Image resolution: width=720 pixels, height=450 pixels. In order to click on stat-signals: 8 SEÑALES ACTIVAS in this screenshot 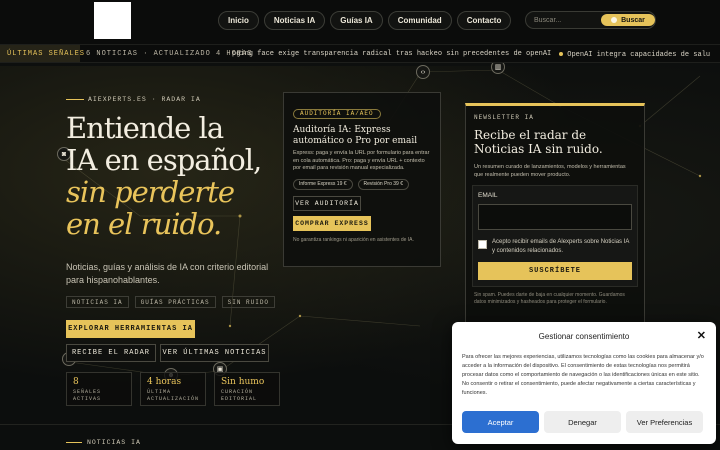, I will do `click(99, 389)`.